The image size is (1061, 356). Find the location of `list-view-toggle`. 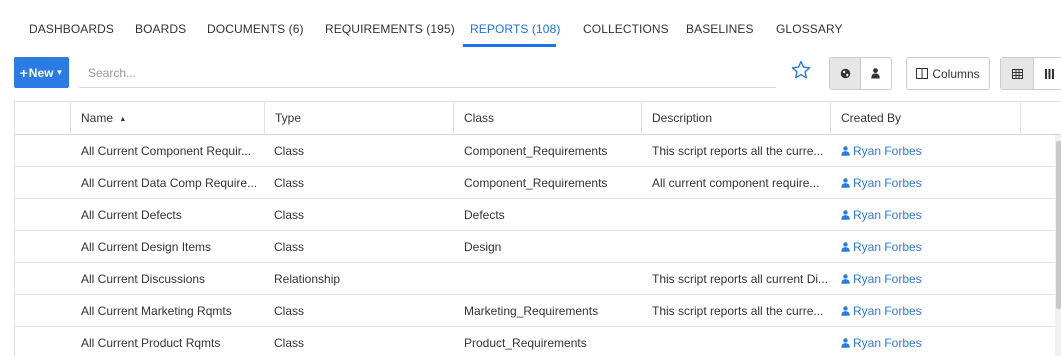

list-view-toggle is located at coordinates (1047, 73).